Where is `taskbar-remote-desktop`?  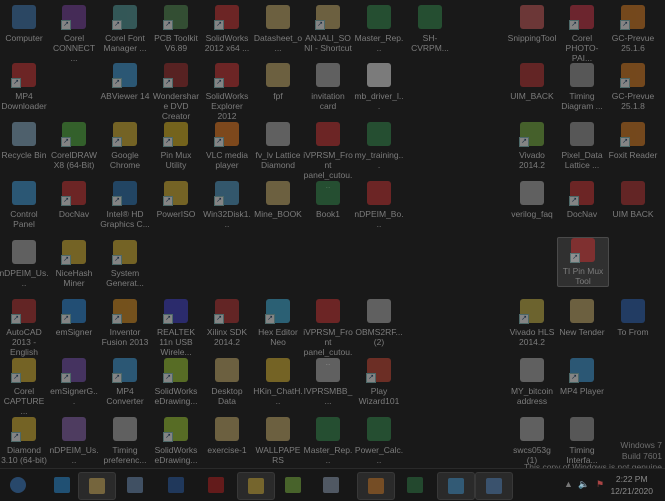
taskbar-remote-desktop is located at coordinates (456, 486).